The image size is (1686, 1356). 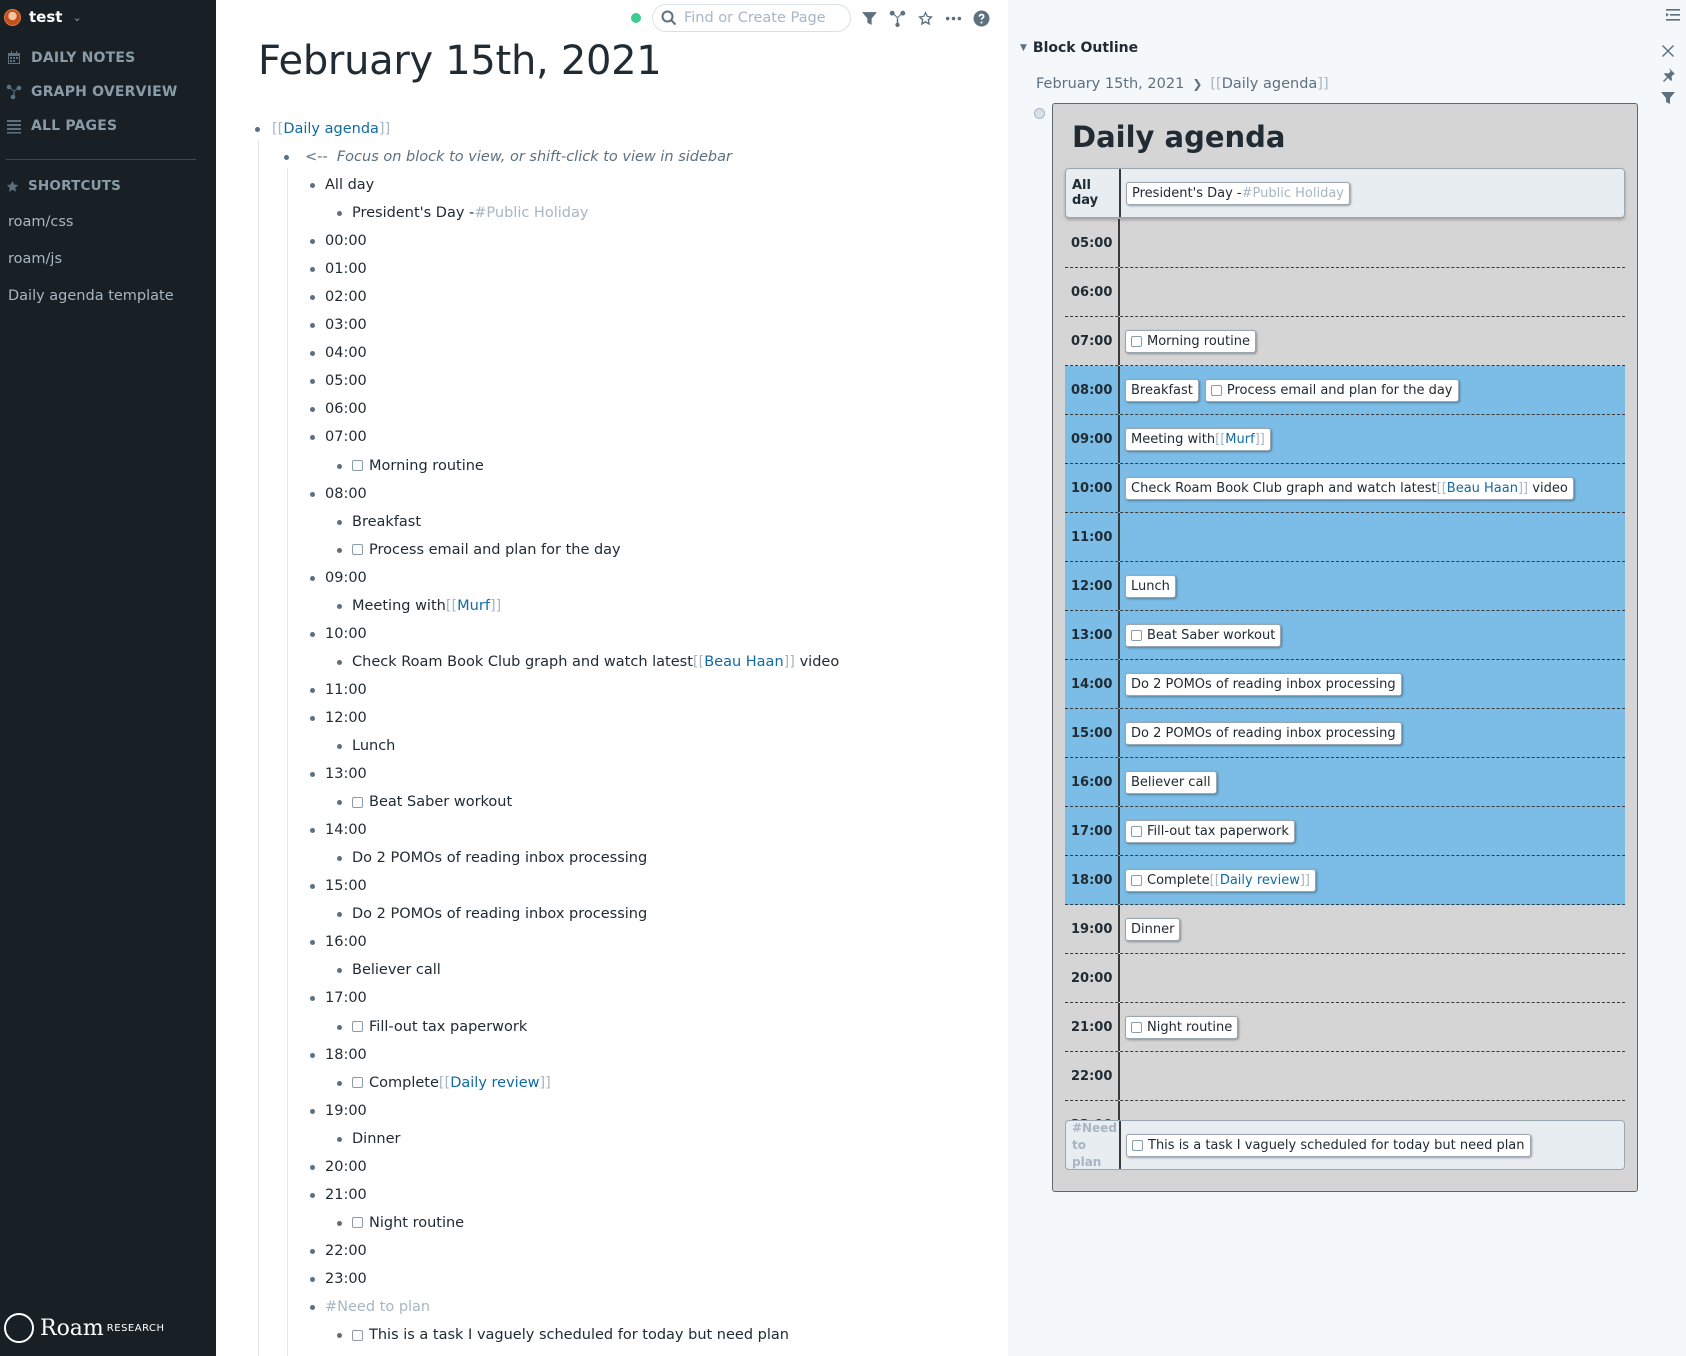 What do you see at coordinates (432, 802) in the screenshot?
I see `child-block: Beat Saber workout` at bounding box center [432, 802].